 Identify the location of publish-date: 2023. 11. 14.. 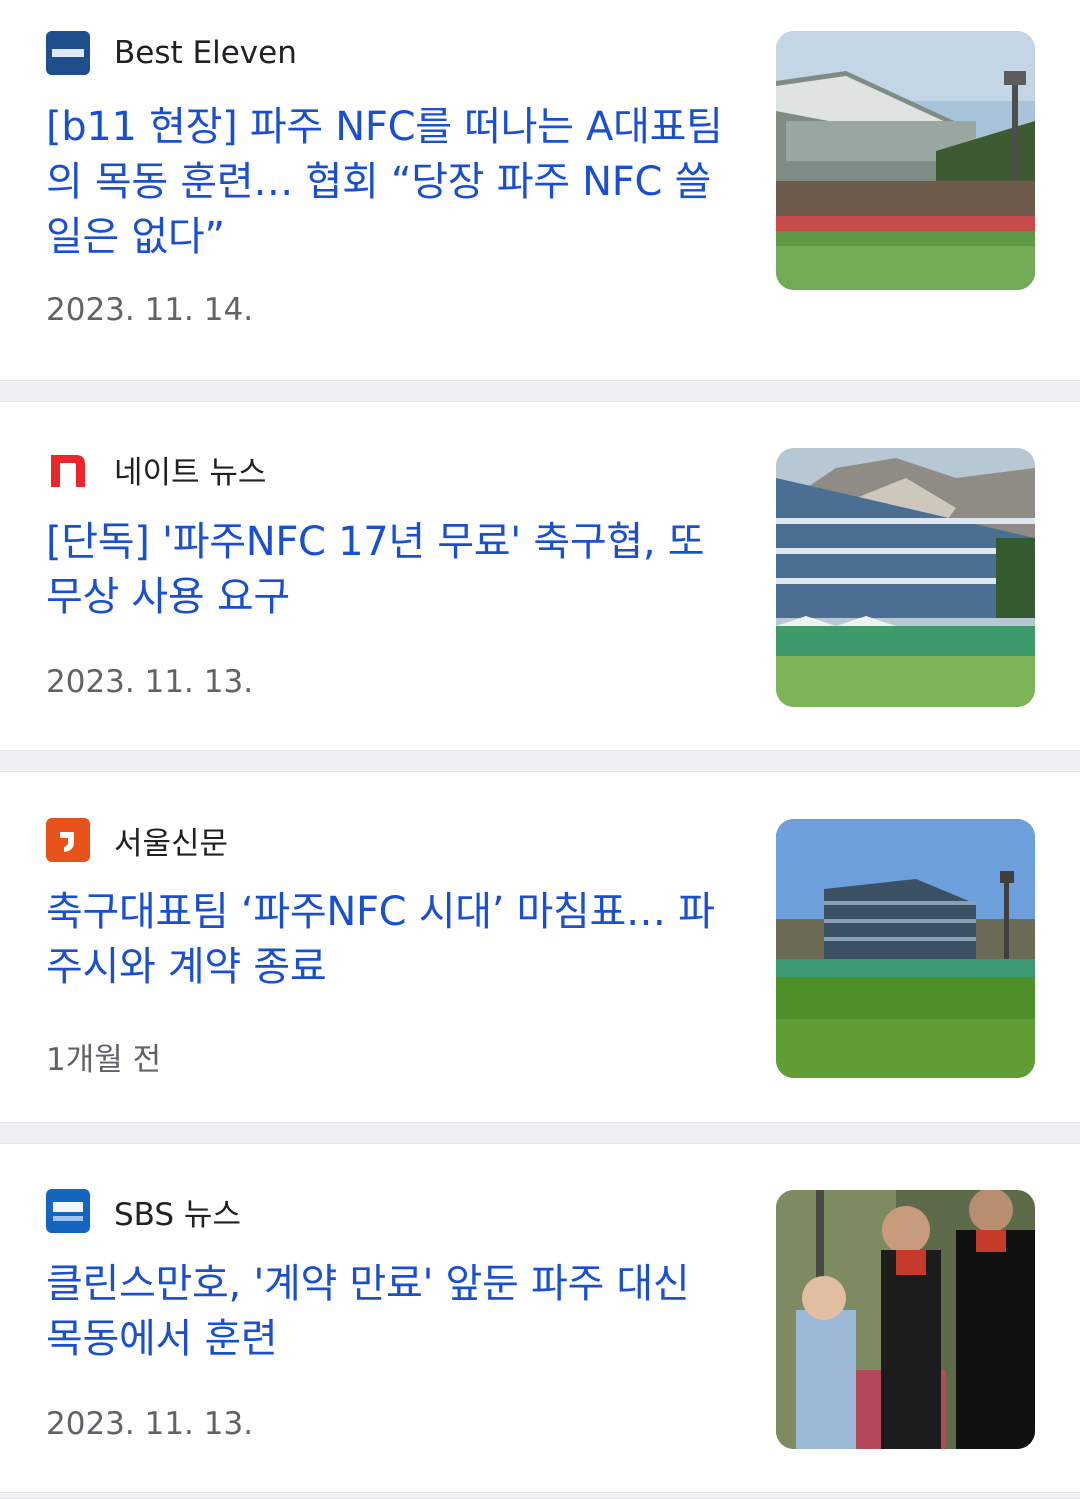
(150, 310).